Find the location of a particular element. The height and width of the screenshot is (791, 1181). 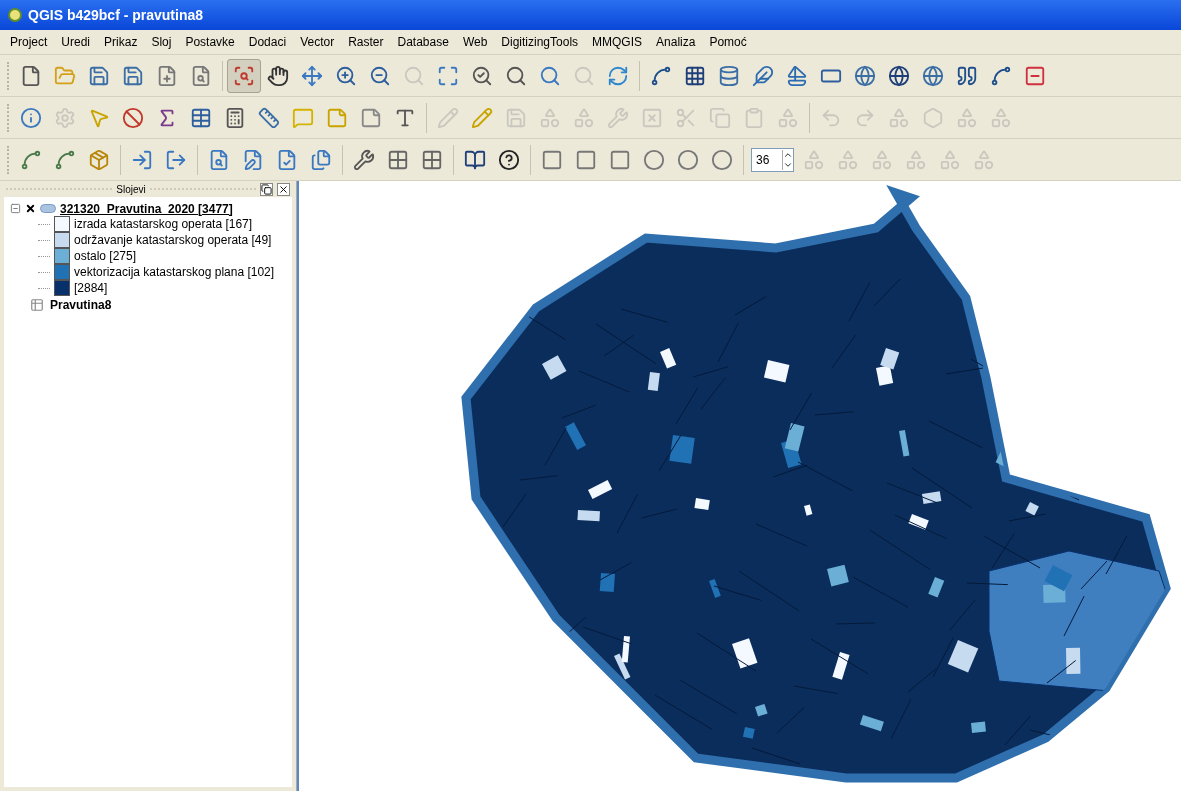

file-check-icon is located at coordinates (287, 159).